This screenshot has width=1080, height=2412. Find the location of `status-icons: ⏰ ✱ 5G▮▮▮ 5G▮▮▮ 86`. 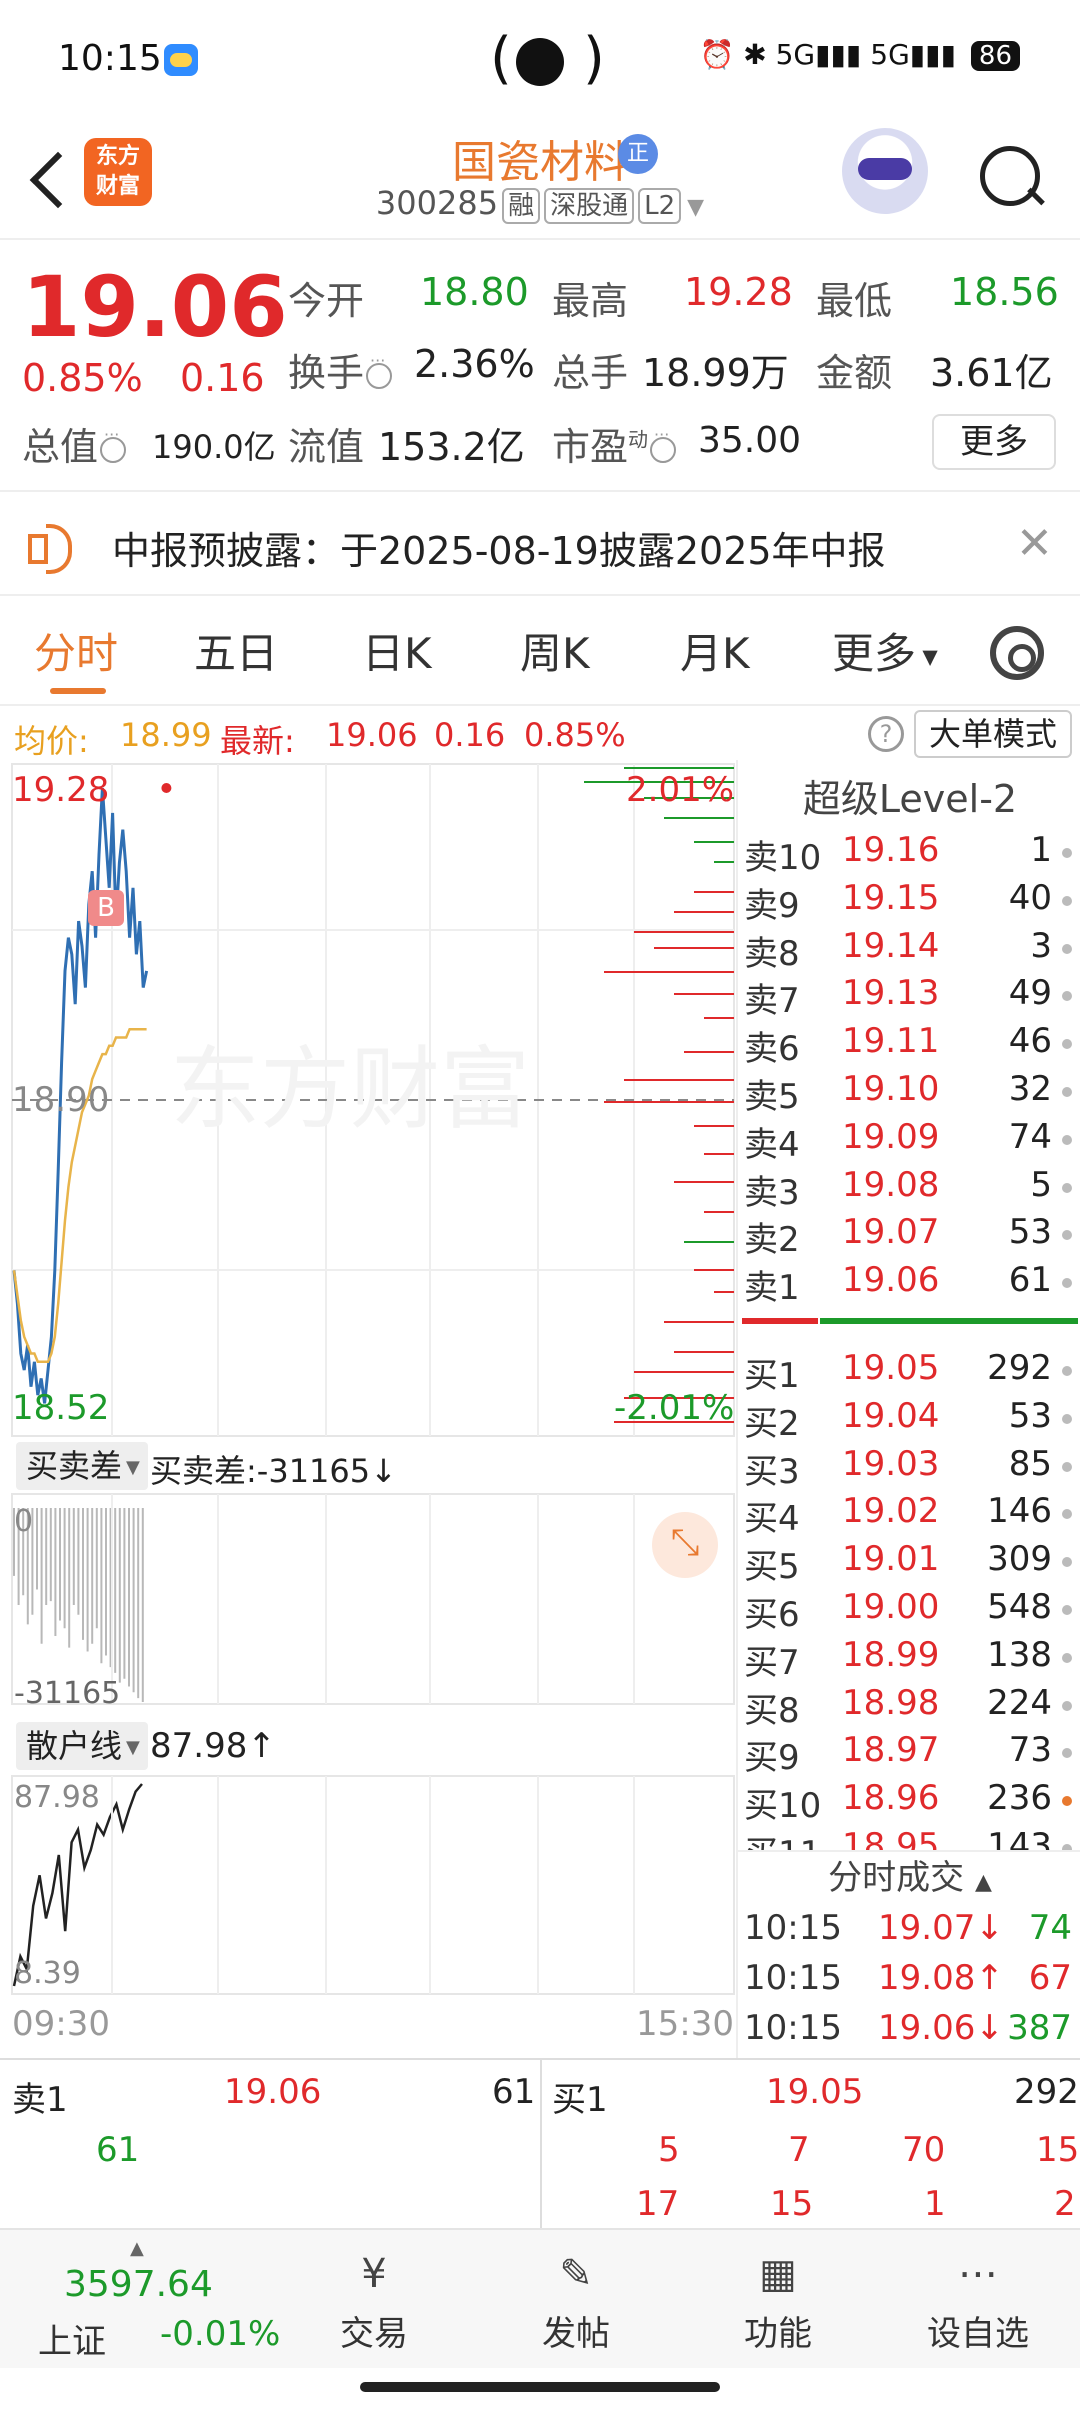

status-icons: ⏰ ✱ 5G▮▮▮ 5G▮▮▮ 86 is located at coordinates (859, 54).